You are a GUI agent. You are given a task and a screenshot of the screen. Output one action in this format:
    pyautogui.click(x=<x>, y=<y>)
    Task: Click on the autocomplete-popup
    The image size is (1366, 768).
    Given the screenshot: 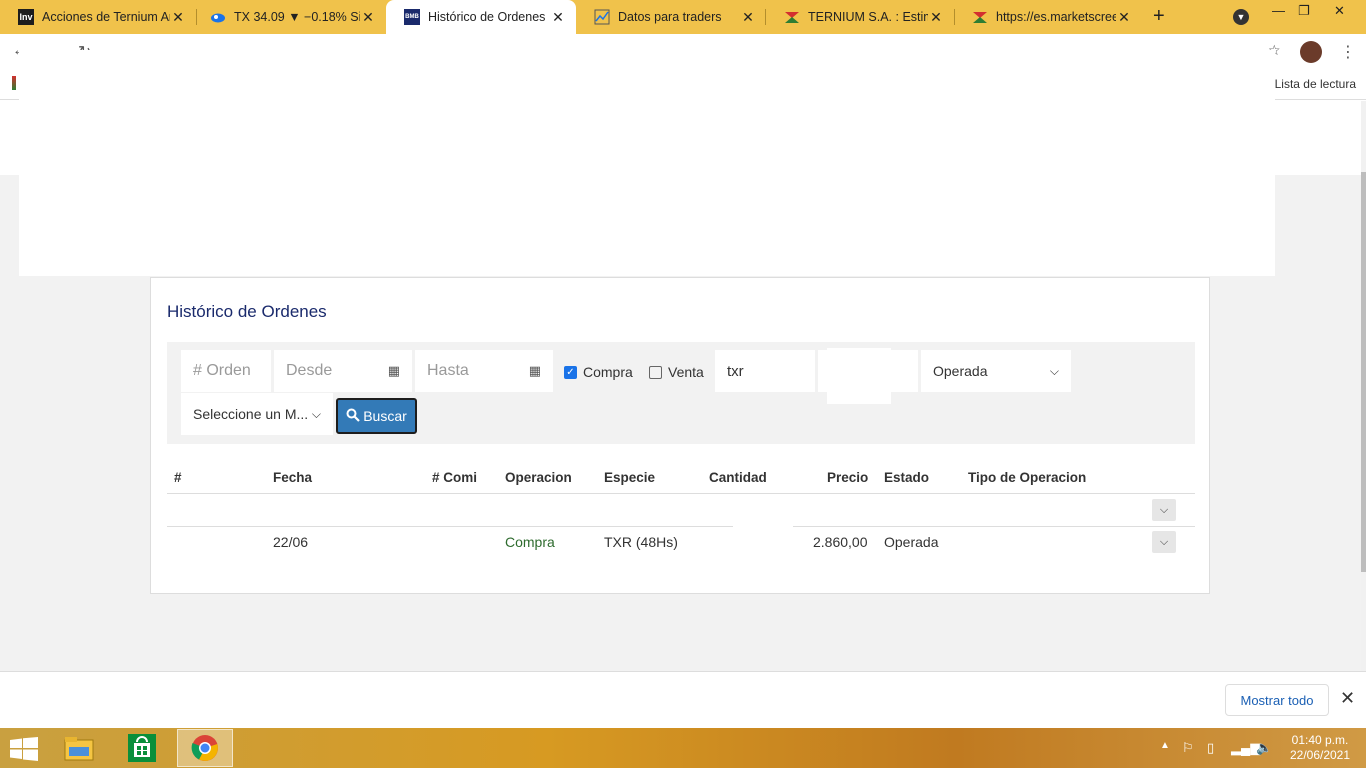 What is the action you would take?
    pyautogui.click(x=859, y=376)
    